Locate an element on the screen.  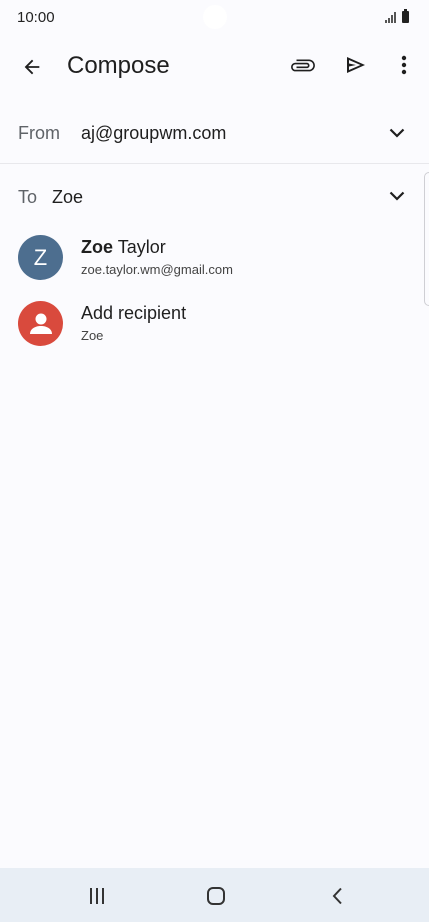
add-recipient-subtitle: Zoe is located at coordinates (92, 335).